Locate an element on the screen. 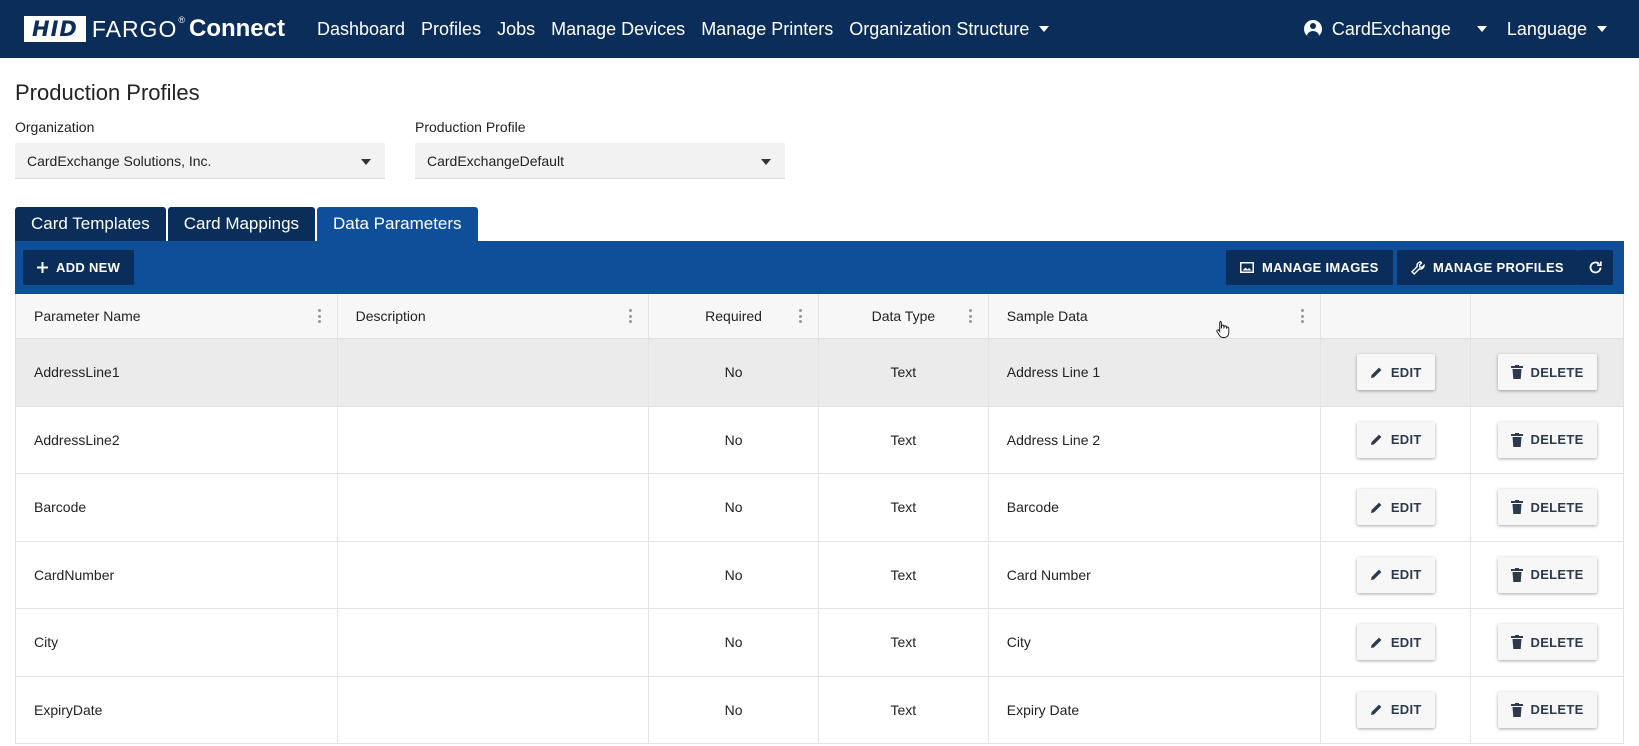  column-header-label: Parameter Name is located at coordinates (87, 316).